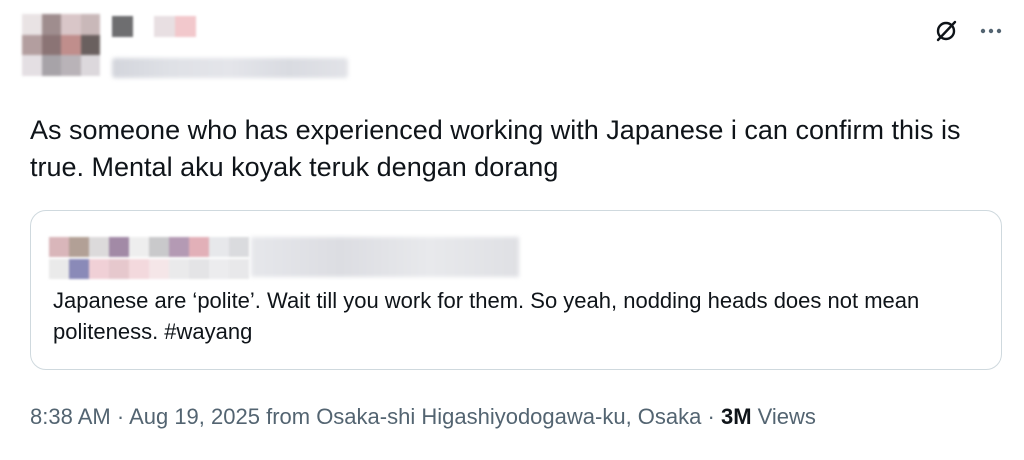  I want to click on tweet-location: from Osaka-shi Higashiyodogawa-ku, Osaka, so click(480, 416).